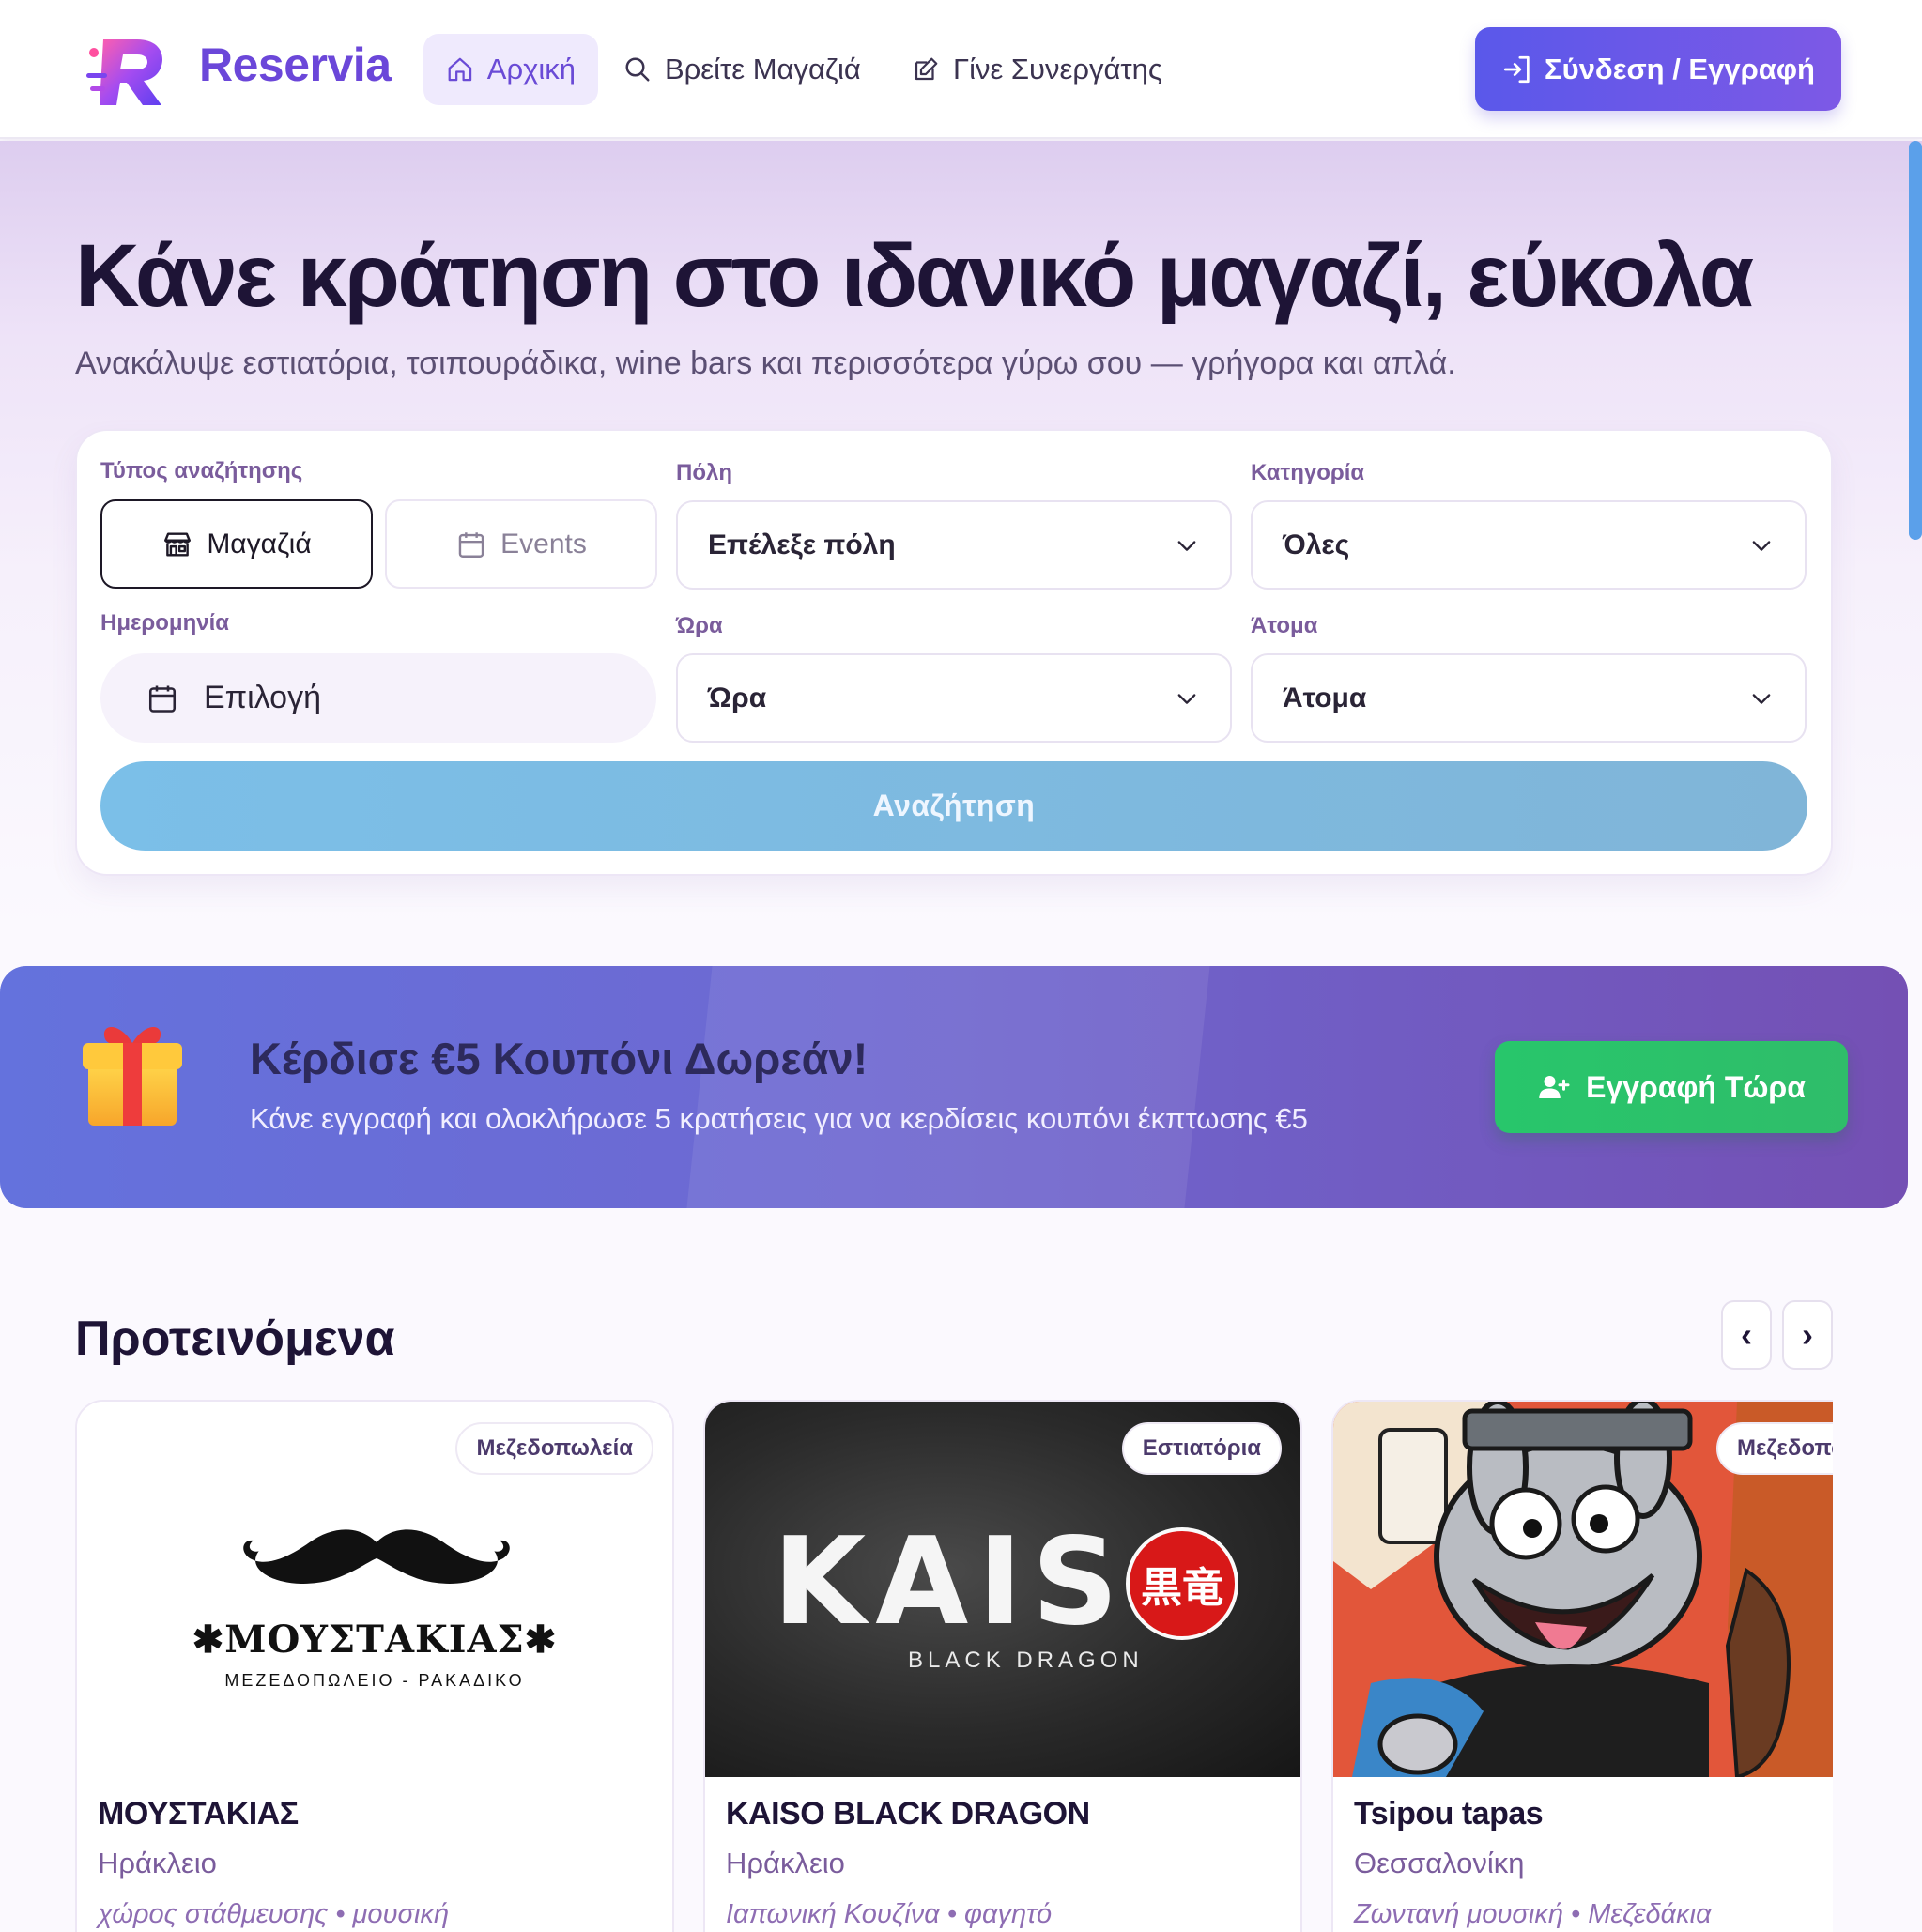 Image resolution: width=1922 pixels, height=1932 pixels. What do you see at coordinates (296, 65) in the screenshot?
I see `brand-name: Reservia` at bounding box center [296, 65].